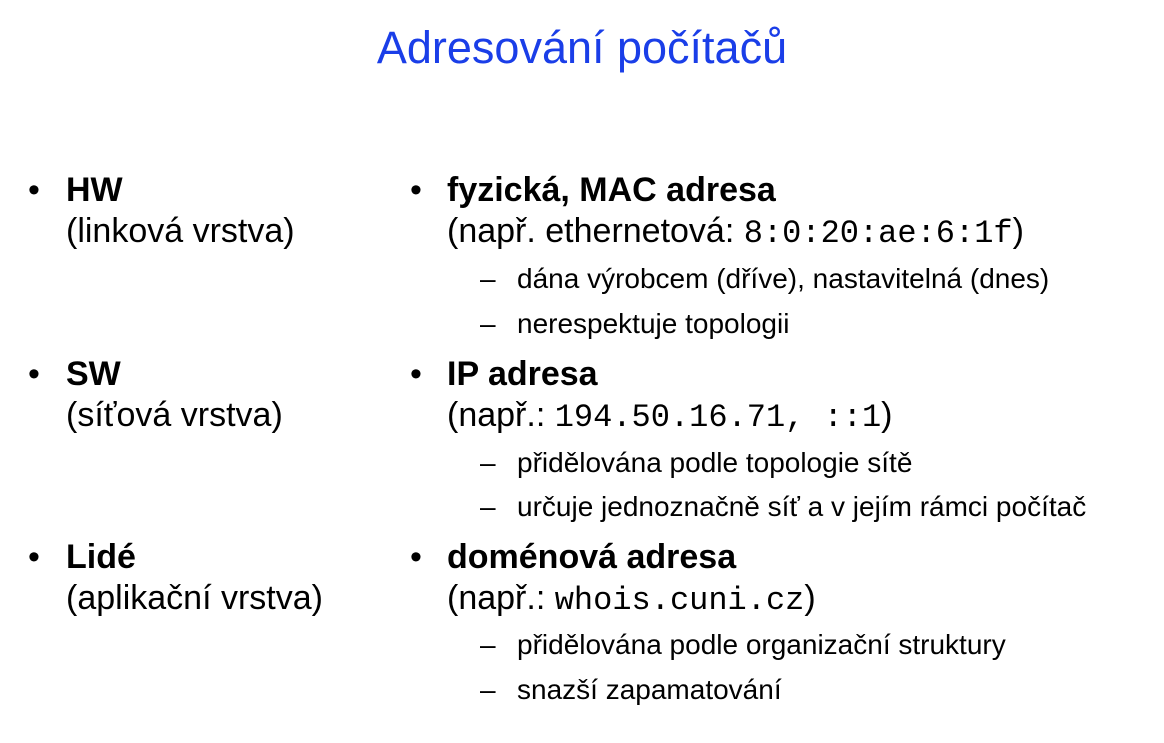 The height and width of the screenshot is (743, 1164). What do you see at coordinates (180, 231) in the screenshot?
I see `left-item-hw-layer: (linková vrstva)` at bounding box center [180, 231].